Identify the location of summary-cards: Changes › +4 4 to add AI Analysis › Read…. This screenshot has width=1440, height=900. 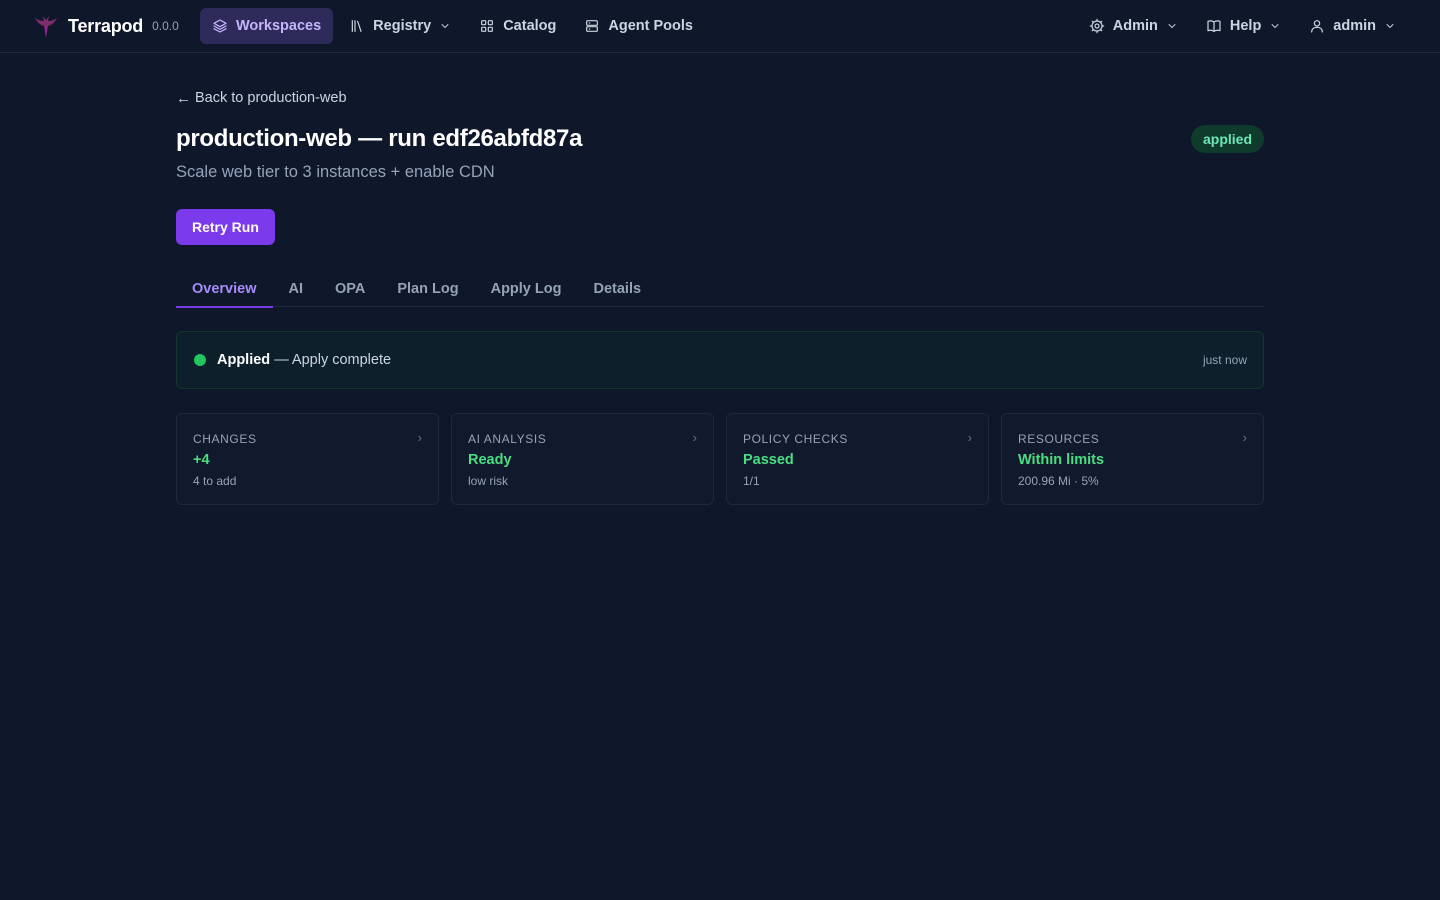
(720, 459).